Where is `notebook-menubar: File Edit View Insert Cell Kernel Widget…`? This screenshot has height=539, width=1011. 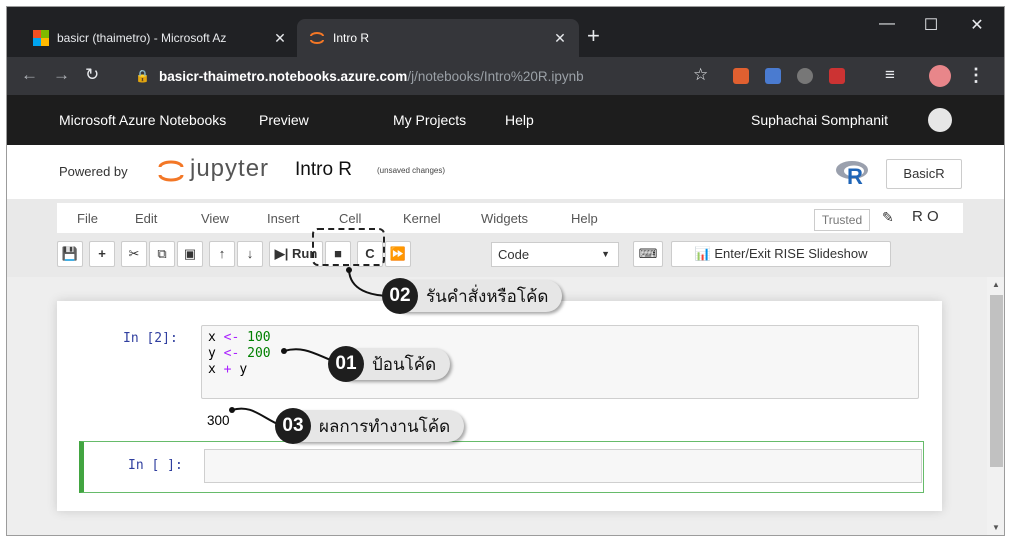
notebook-menubar: File Edit View Insert Cell Kernel Widget… is located at coordinates (510, 218).